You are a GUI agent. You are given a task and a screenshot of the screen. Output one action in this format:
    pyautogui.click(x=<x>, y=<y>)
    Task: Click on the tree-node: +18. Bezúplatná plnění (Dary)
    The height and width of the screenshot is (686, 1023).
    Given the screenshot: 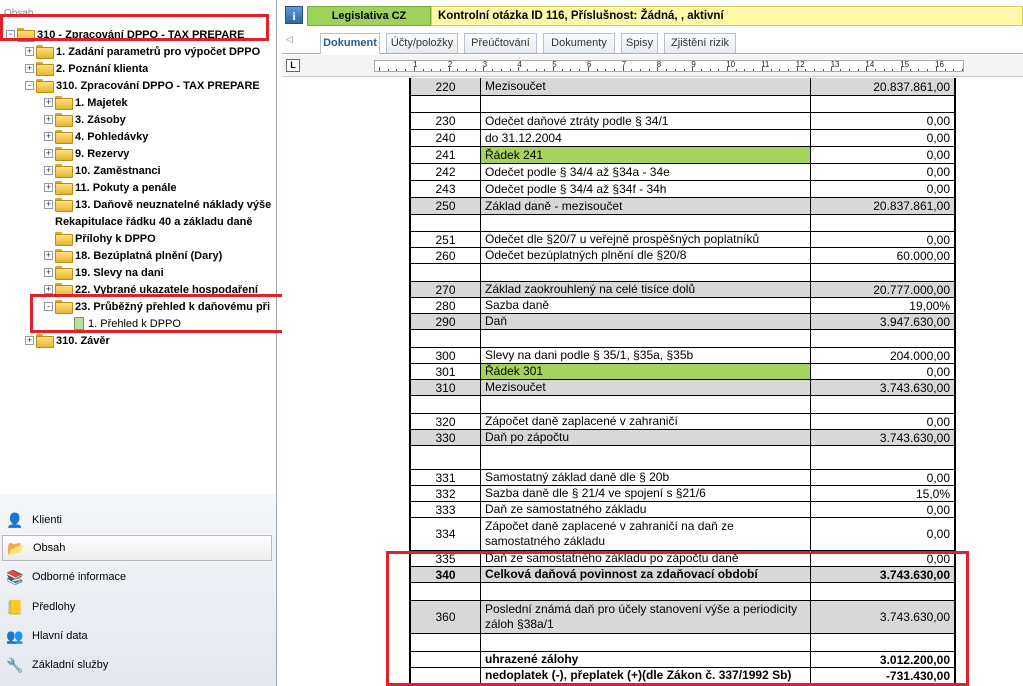 What is the action you would take?
    pyautogui.click(x=133, y=255)
    